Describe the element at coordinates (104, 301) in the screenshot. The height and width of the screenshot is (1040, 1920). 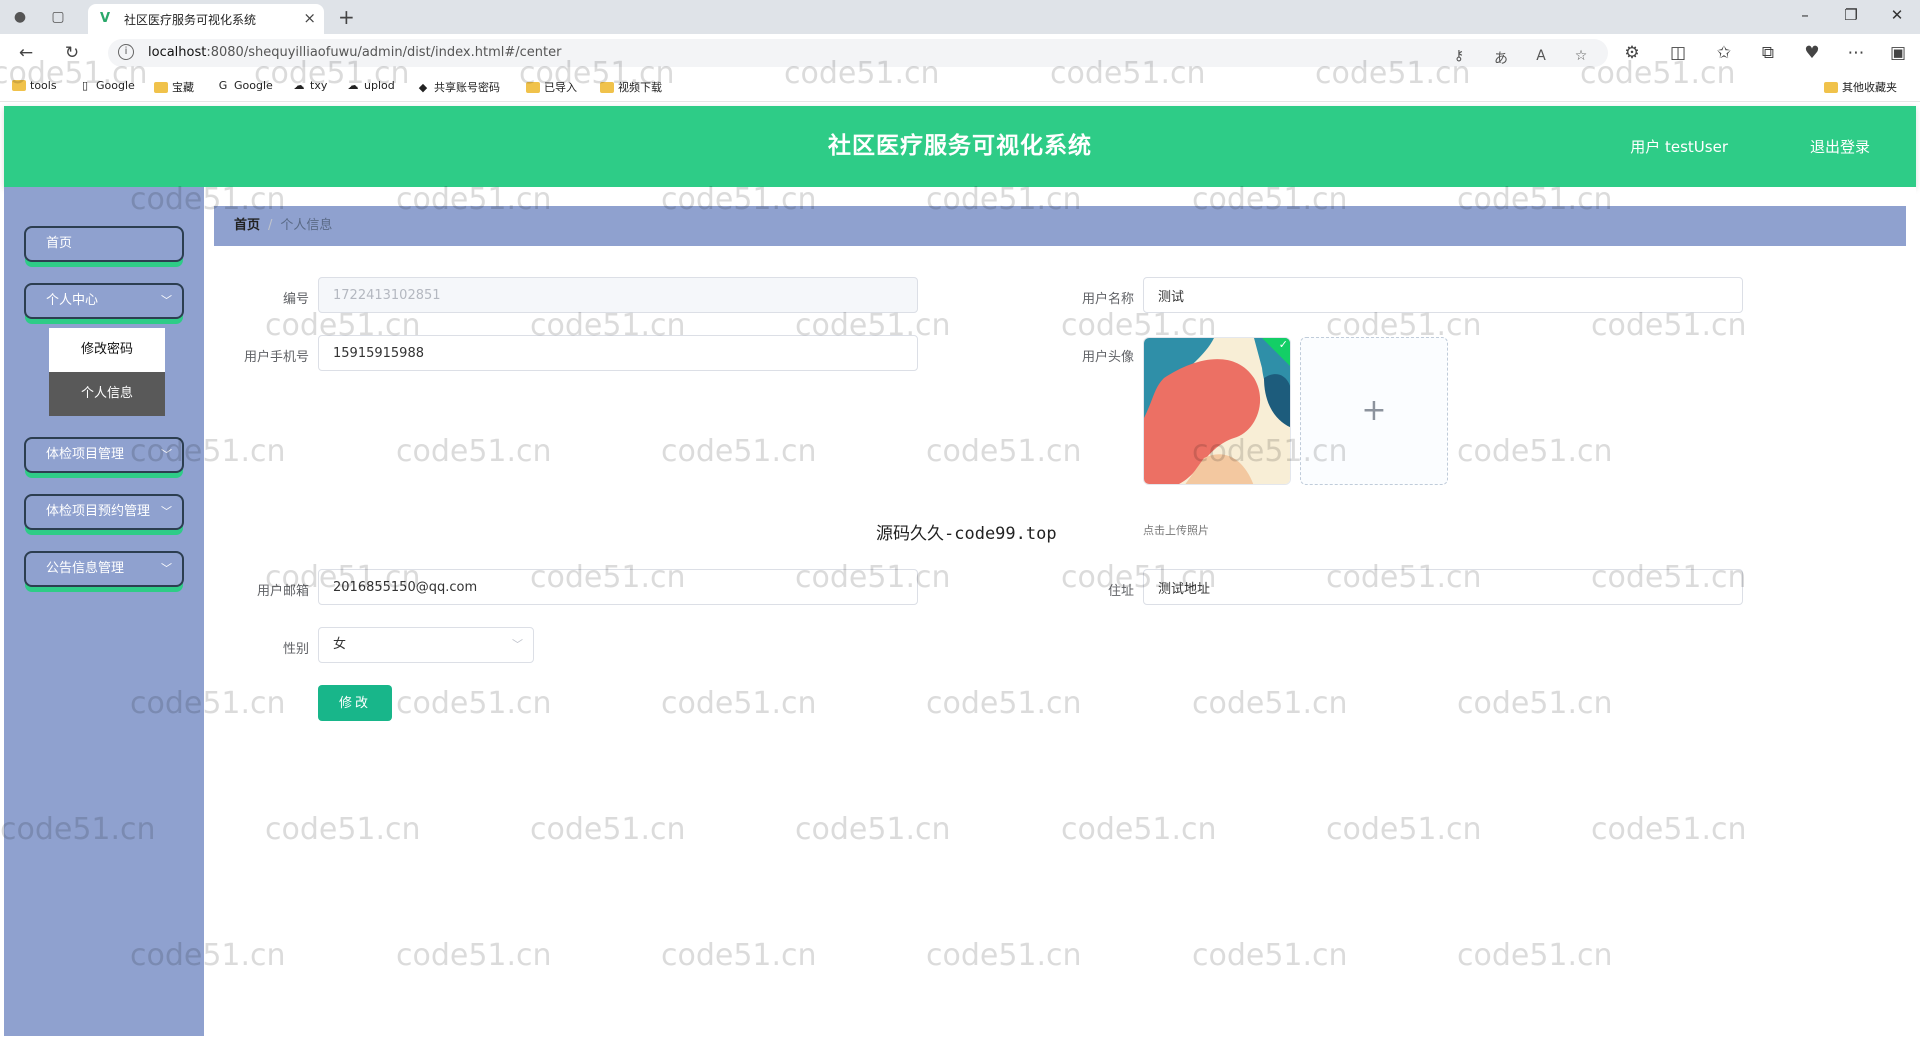
I see `sidebar-item-personal-center: 个人中心 ﹀` at that location.